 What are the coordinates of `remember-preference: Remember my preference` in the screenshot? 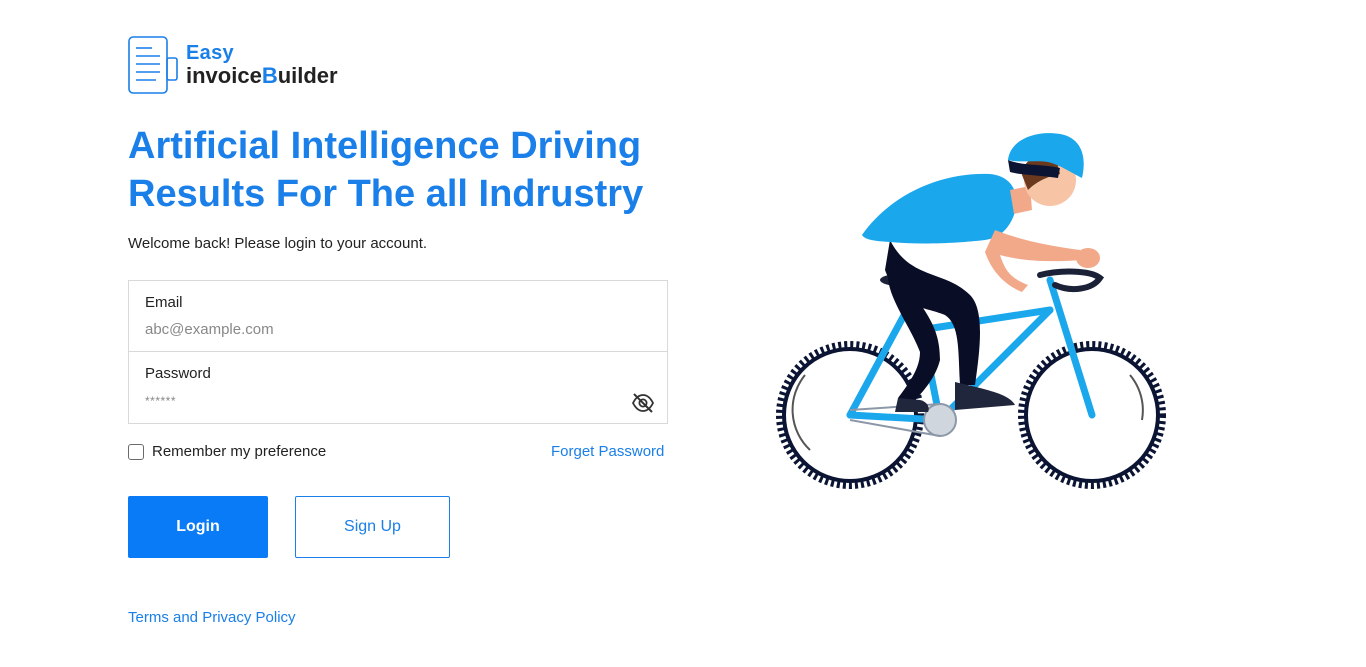 It's located at (227, 451).